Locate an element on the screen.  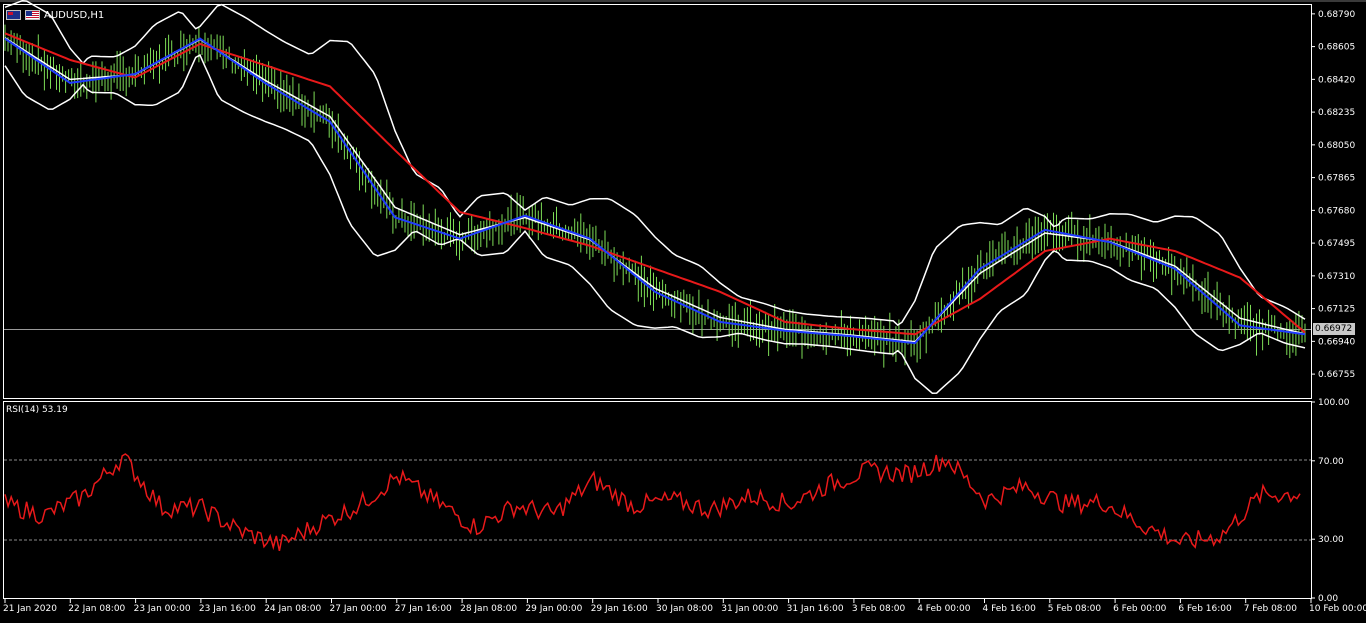
price-axis-label: 0.68050 is located at coordinates (1336, 146).